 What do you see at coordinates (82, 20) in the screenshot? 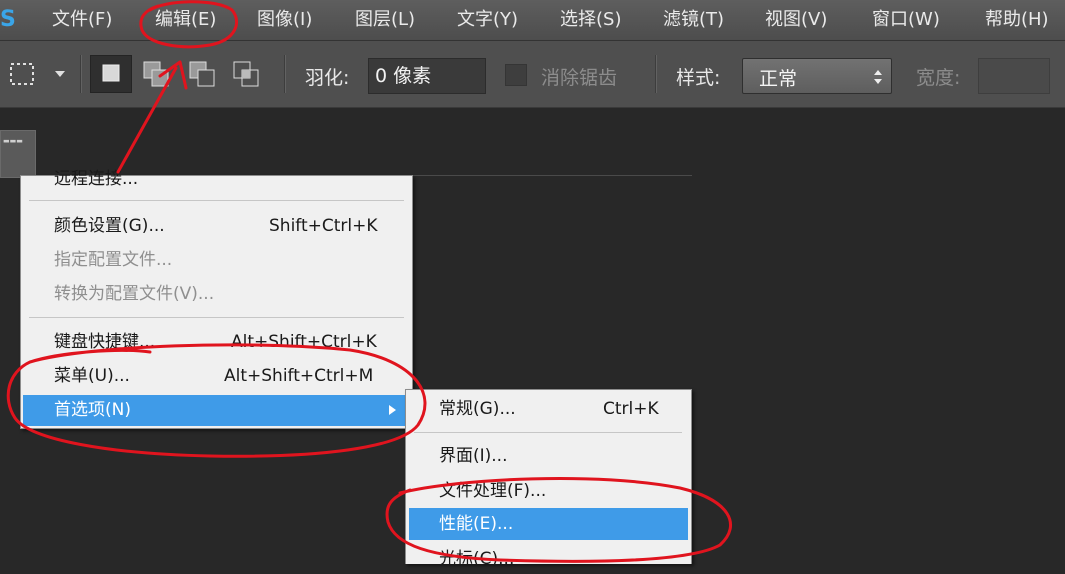
I see `menu-file: 文件(F)` at bounding box center [82, 20].